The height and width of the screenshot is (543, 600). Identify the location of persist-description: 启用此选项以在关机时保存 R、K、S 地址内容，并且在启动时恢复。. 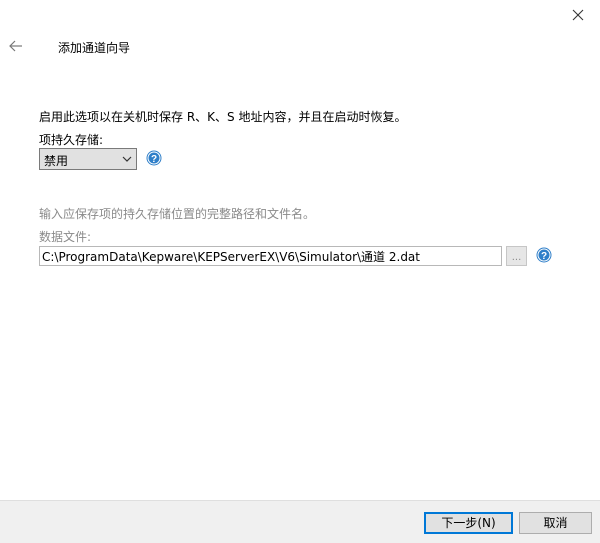
(223, 117).